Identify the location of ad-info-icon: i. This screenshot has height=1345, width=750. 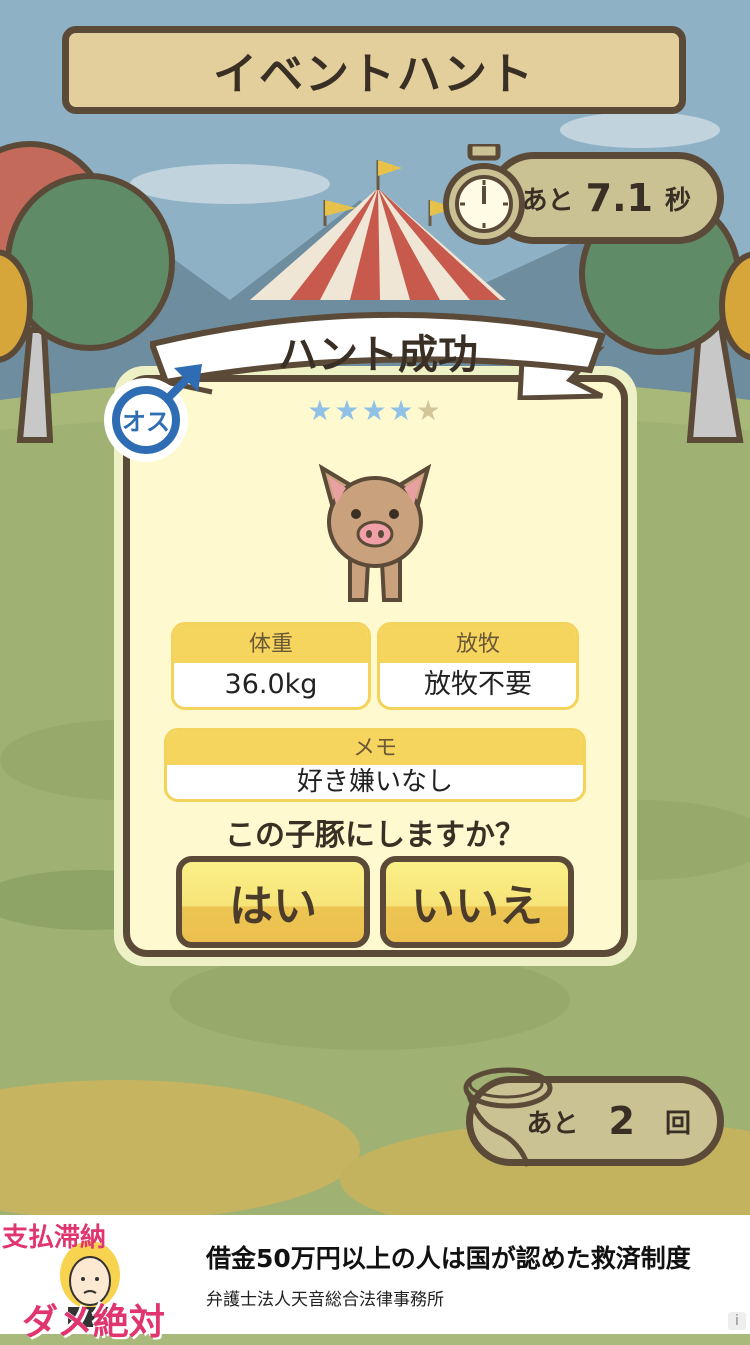
(737, 1321).